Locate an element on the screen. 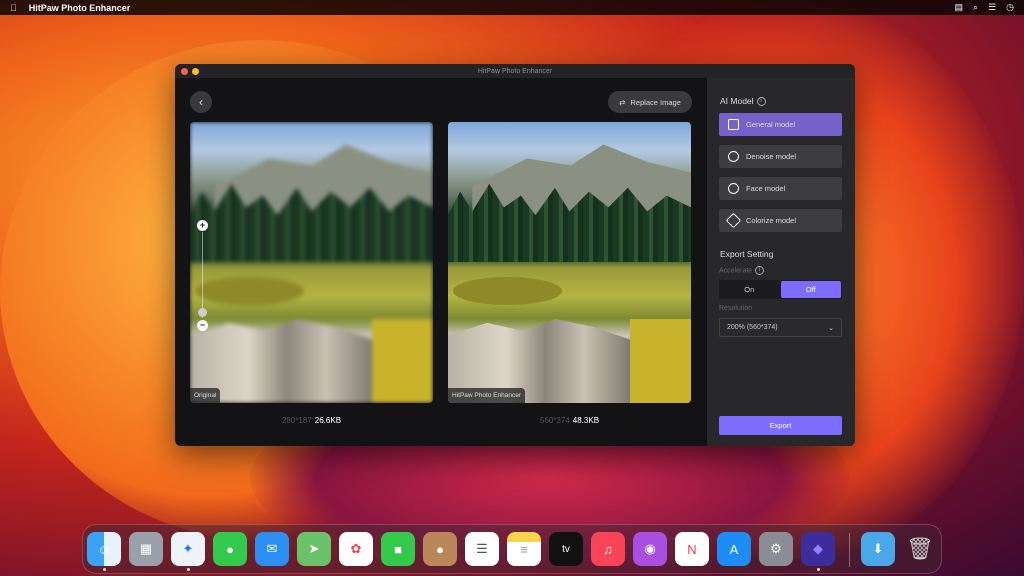 Image resolution: width=1024 pixels, height=576 pixels. denoise-icon is located at coordinates (733, 156).